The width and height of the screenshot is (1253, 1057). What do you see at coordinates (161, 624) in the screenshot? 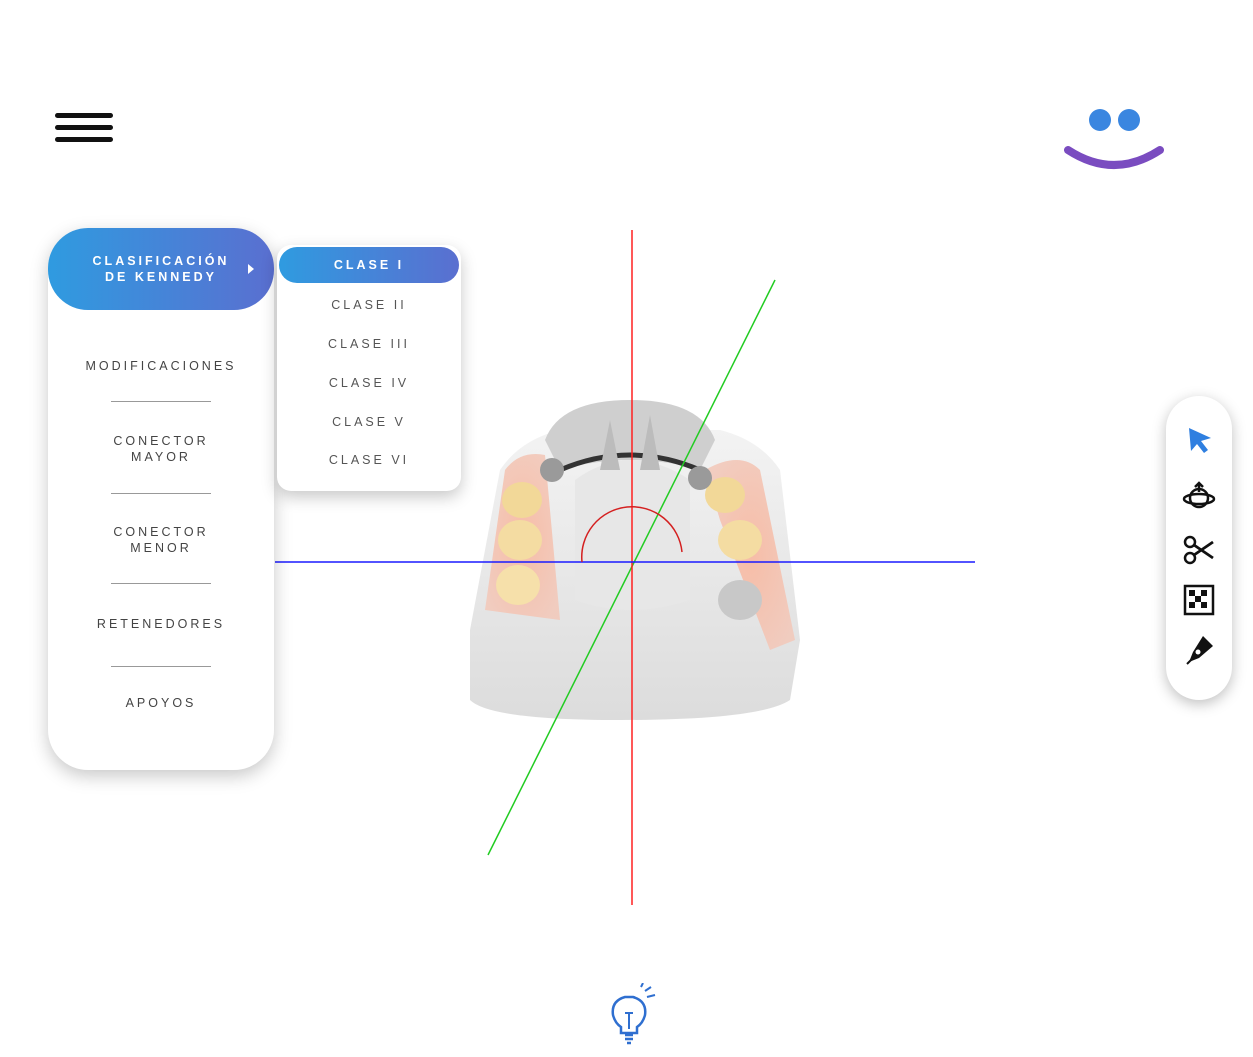
I see `menu-item-retenedores: RETENEDORES` at bounding box center [161, 624].